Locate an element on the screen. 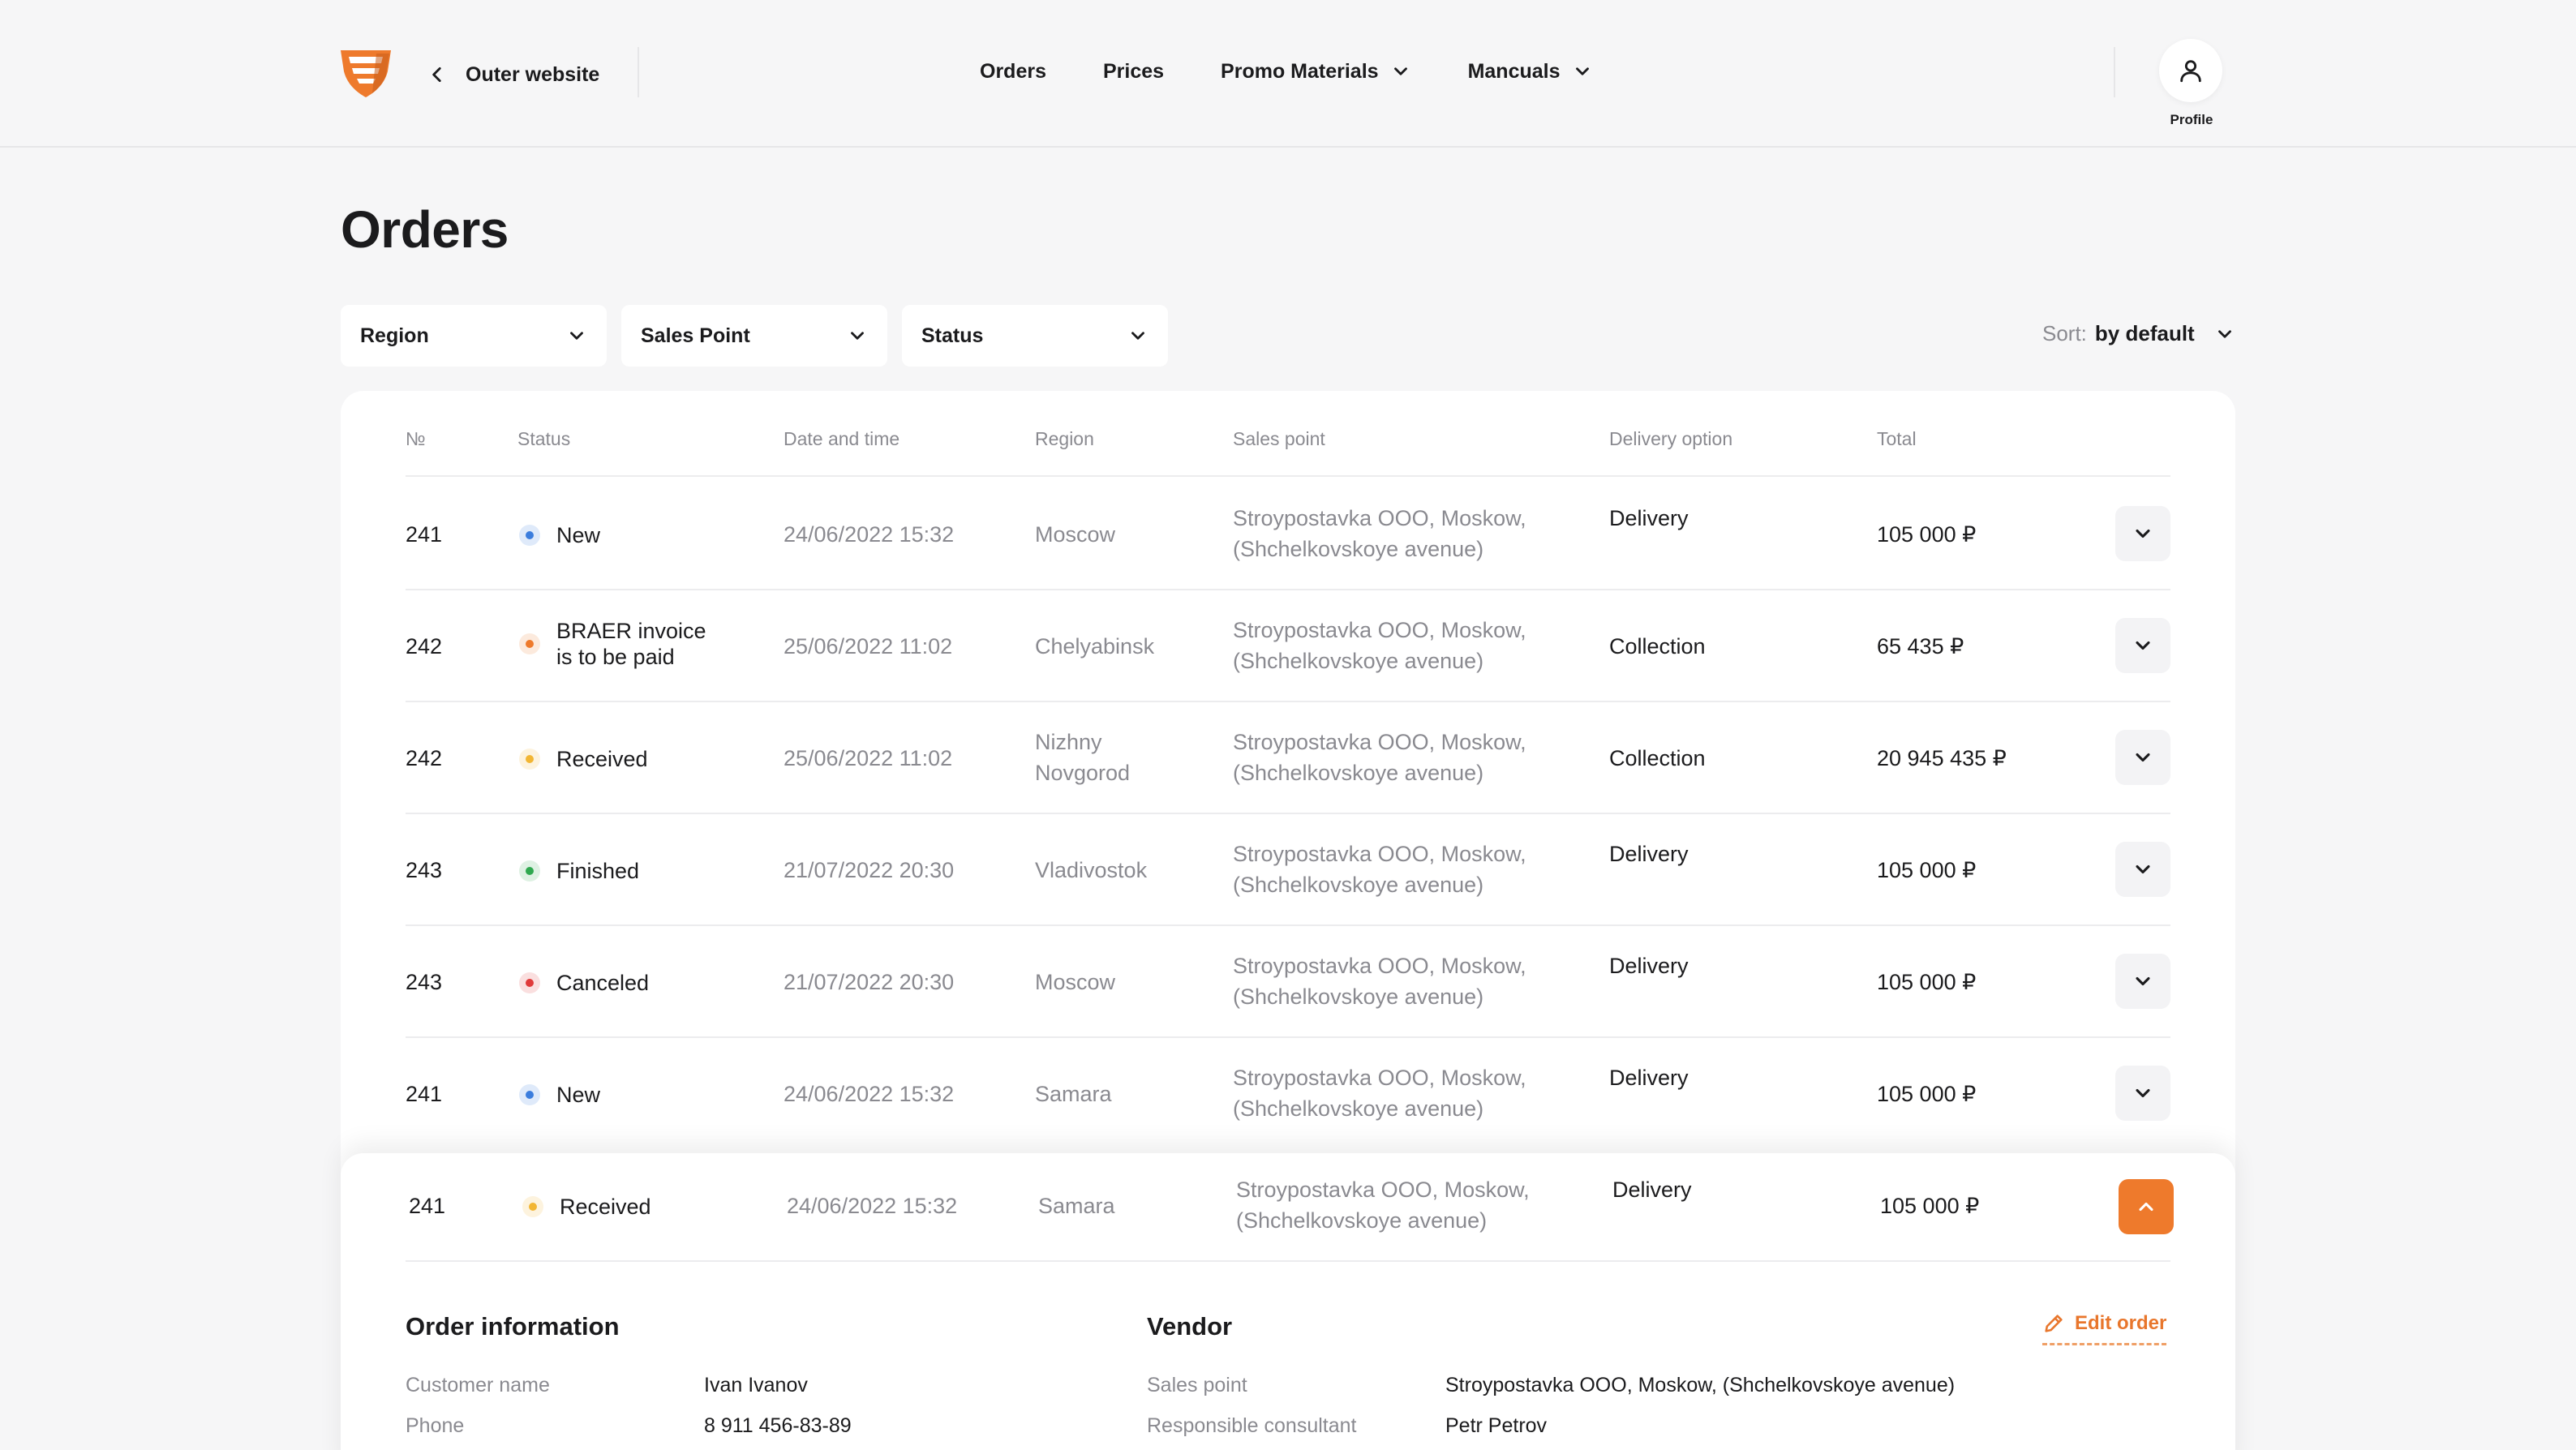  back-to-outer-website-link: Outer website is located at coordinates (513, 74).